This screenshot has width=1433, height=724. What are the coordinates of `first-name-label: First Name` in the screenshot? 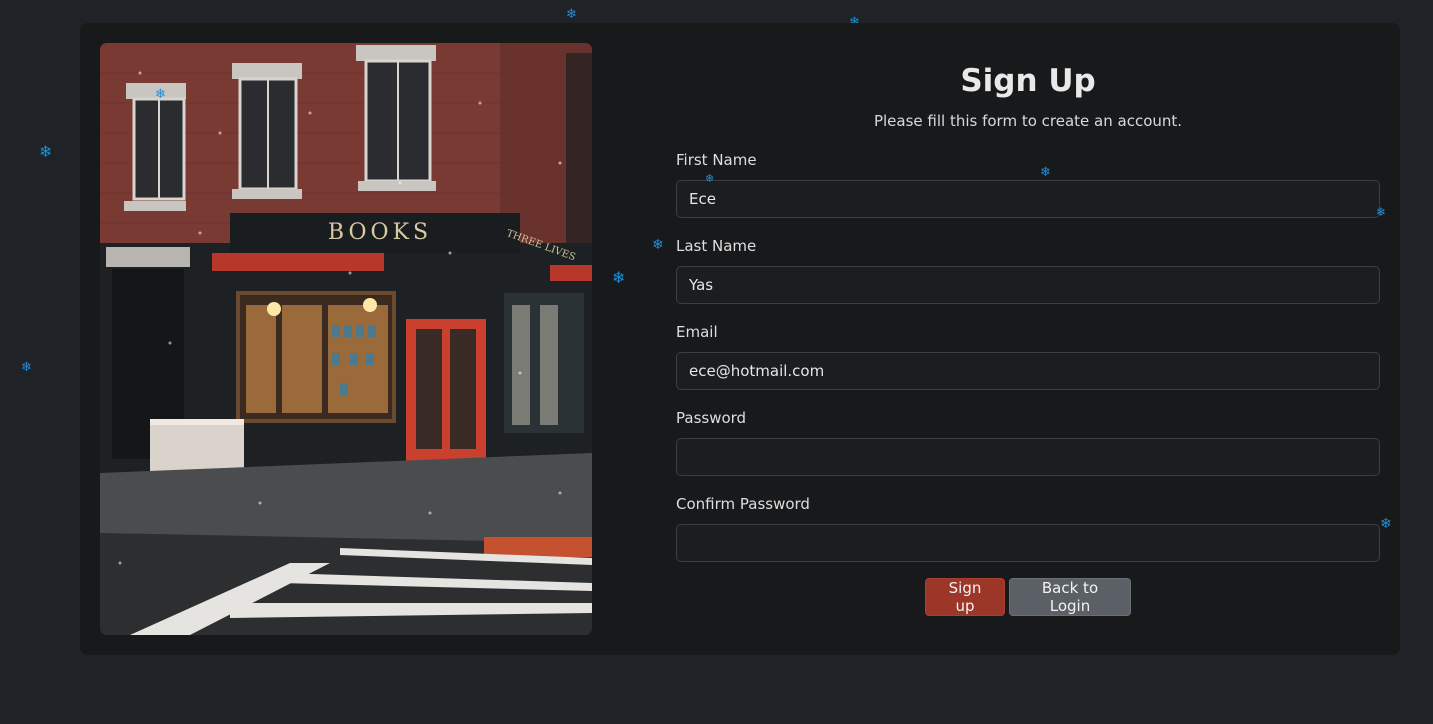 It's located at (716, 160).